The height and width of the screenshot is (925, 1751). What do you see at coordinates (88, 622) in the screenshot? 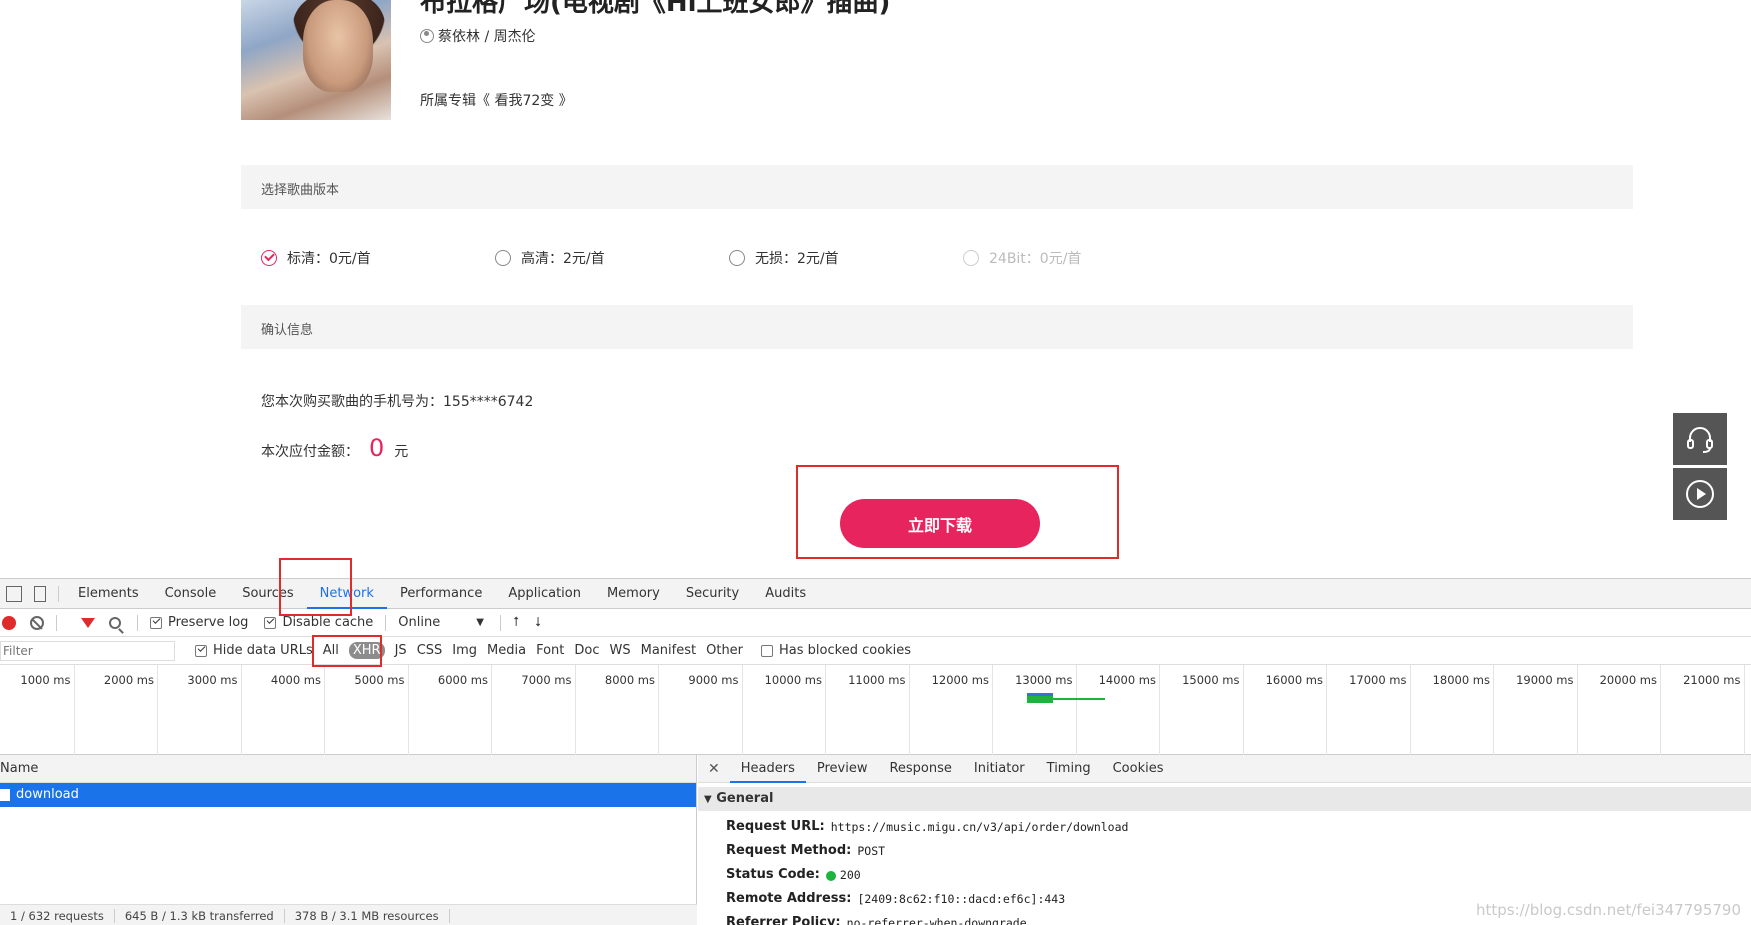
I see `filter-icon` at bounding box center [88, 622].